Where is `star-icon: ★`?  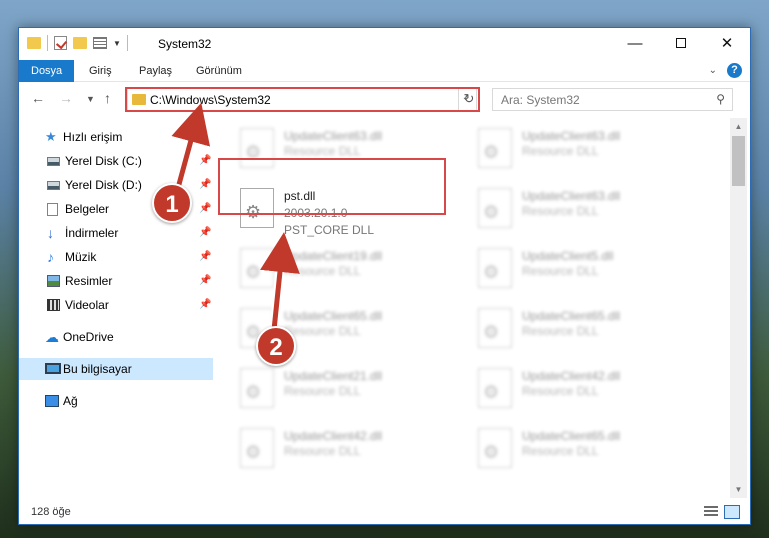
star-icon: ★ is located at coordinates (51, 136).